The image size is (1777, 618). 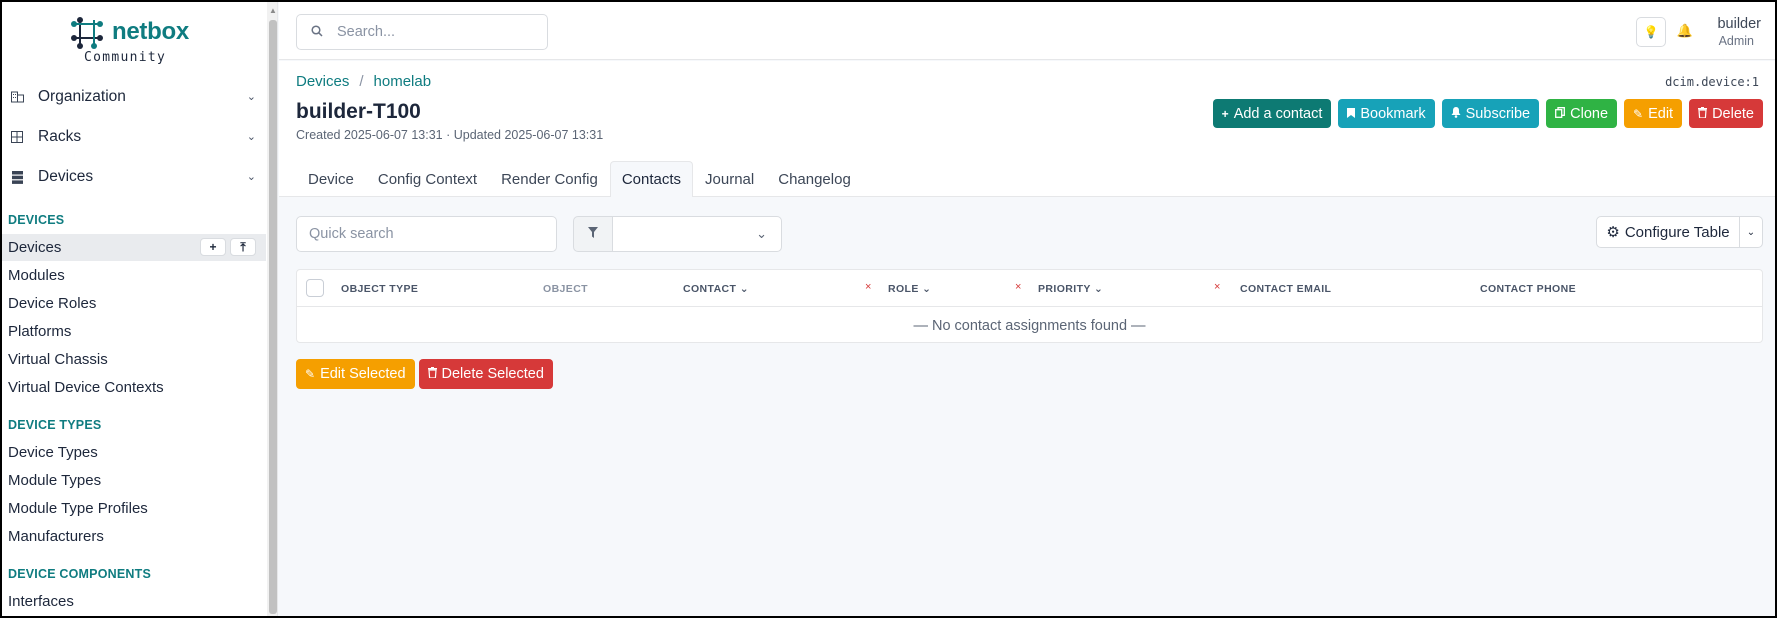 I want to click on quick-search-input: Quick search, so click(x=426, y=234).